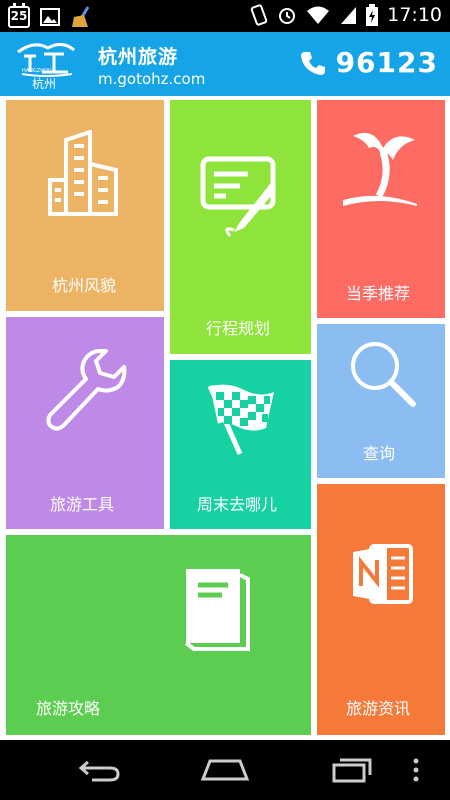 This screenshot has height=800, width=450. What do you see at coordinates (381, 609) in the screenshot?
I see `tile-travel-news: 旅游资讯` at bounding box center [381, 609].